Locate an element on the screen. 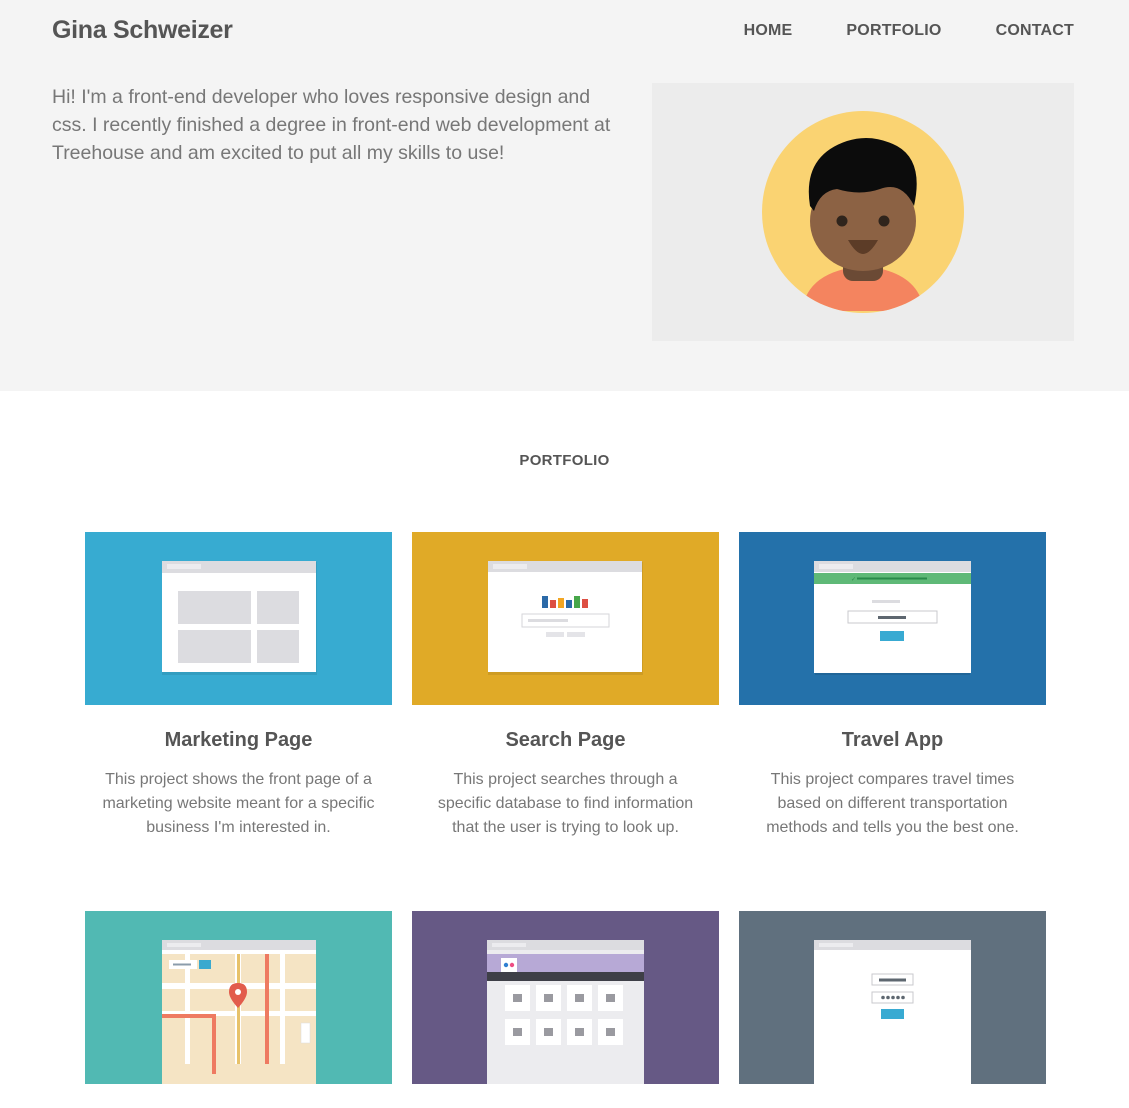 Image resolution: width=1129 pixels, height=1108 pixels. project-title: Marketing Page is located at coordinates (238, 740).